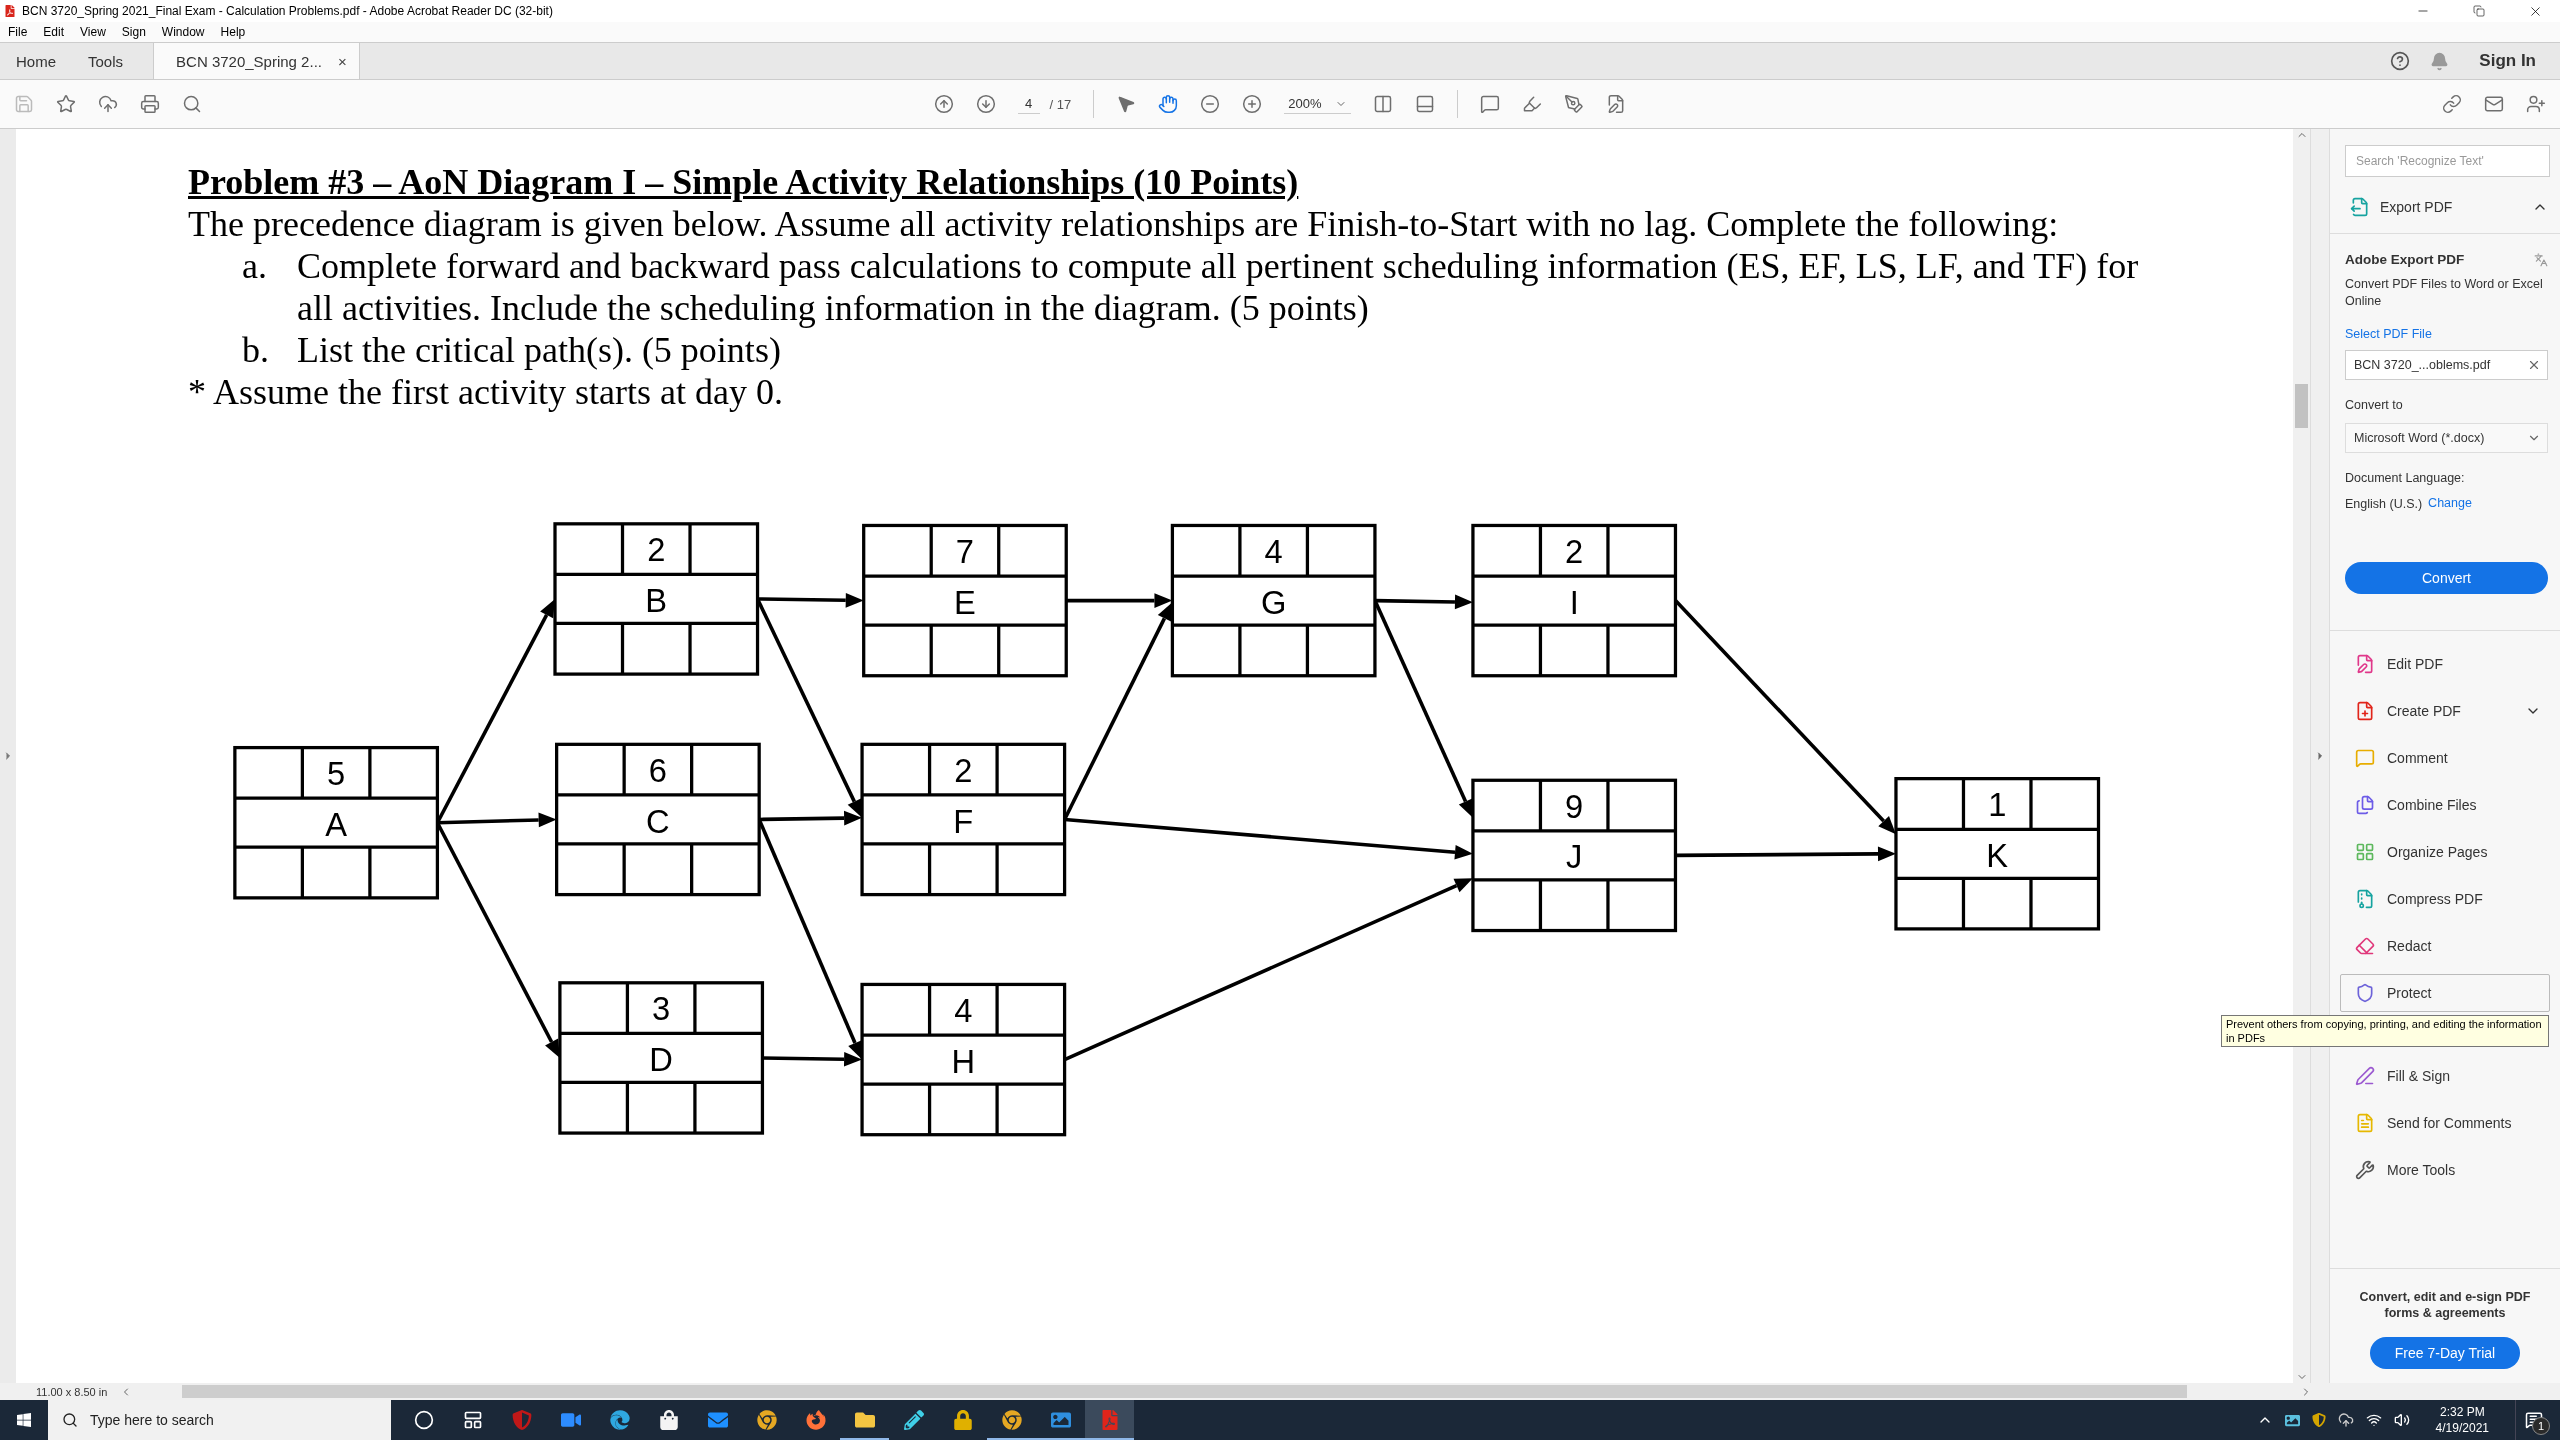  What do you see at coordinates (2365, 1170) in the screenshot?
I see `wrench-icon` at bounding box center [2365, 1170].